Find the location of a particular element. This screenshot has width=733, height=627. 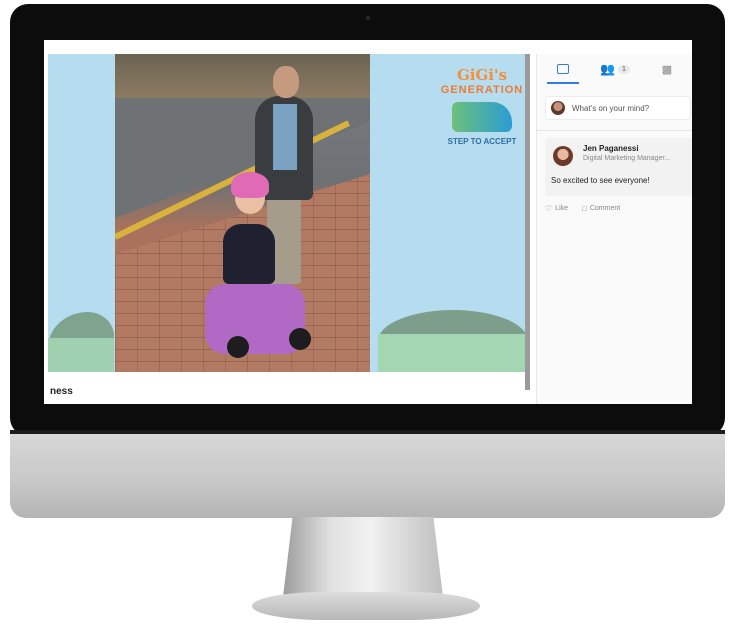

chat-icon is located at coordinates (563, 69).